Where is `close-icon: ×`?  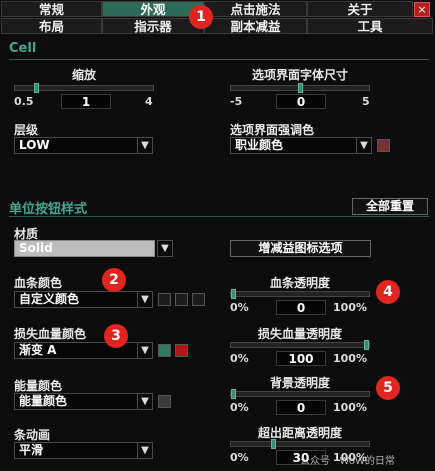
close-icon: × is located at coordinates (422, 9).